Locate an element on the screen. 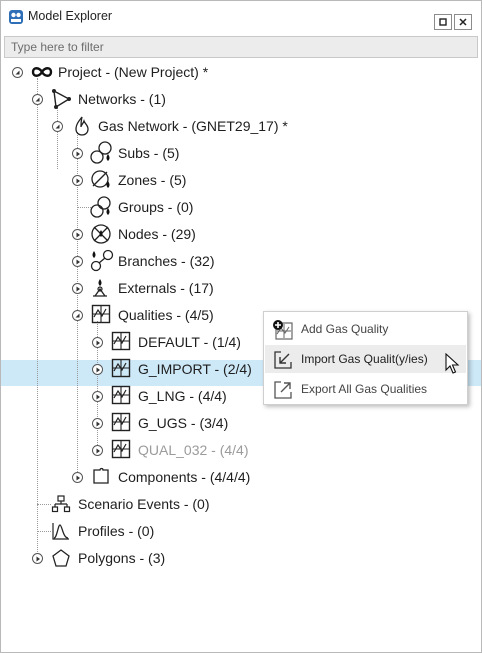 The width and height of the screenshot is (482, 653). tree-item-zones: Zones - (5) is located at coordinates (152, 180).